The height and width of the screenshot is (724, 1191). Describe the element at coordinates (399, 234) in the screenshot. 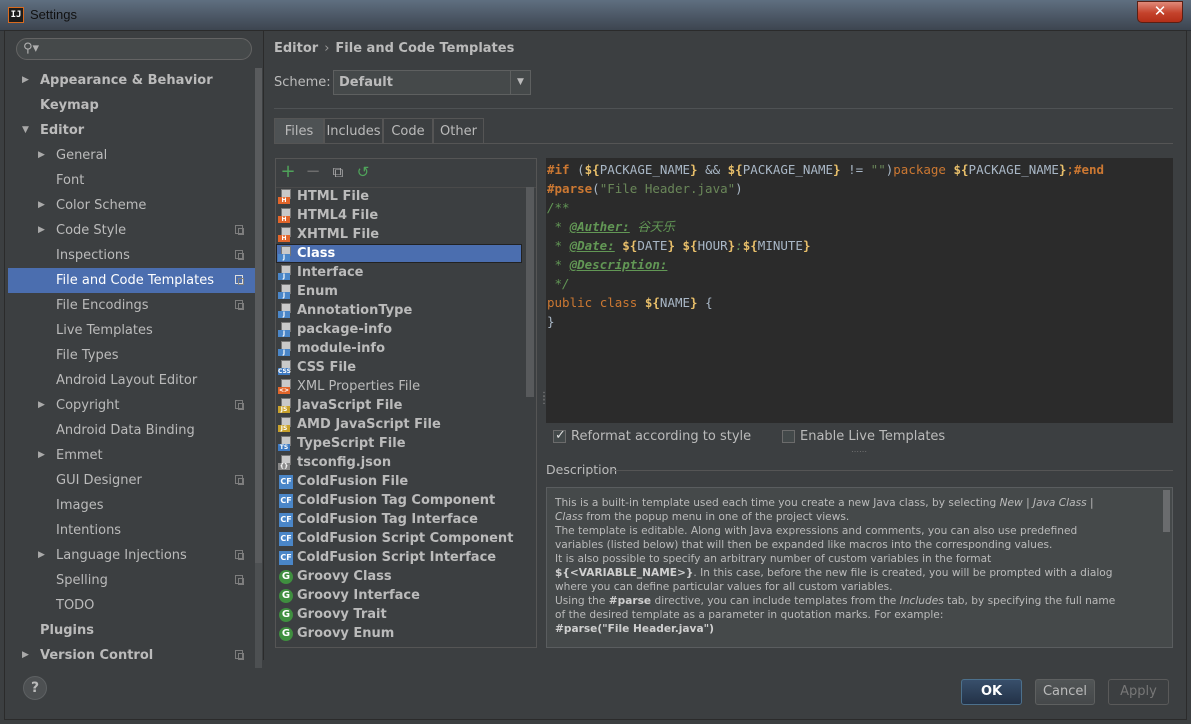

I see `template-list-item: H XHTML File` at that location.